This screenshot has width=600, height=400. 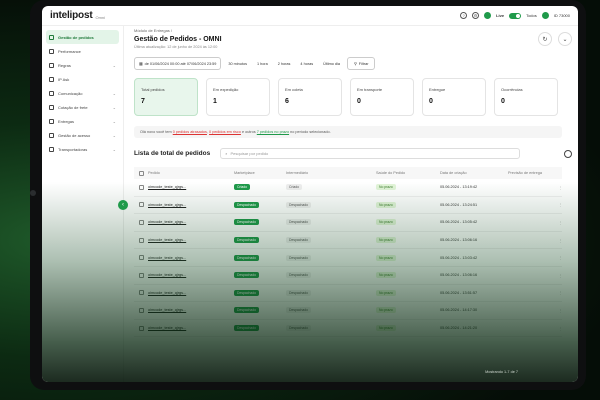 What do you see at coordinates (306, 64) in the screenshot?
I see `time-range-option: 4 horas` at bounding box center [306, 64].